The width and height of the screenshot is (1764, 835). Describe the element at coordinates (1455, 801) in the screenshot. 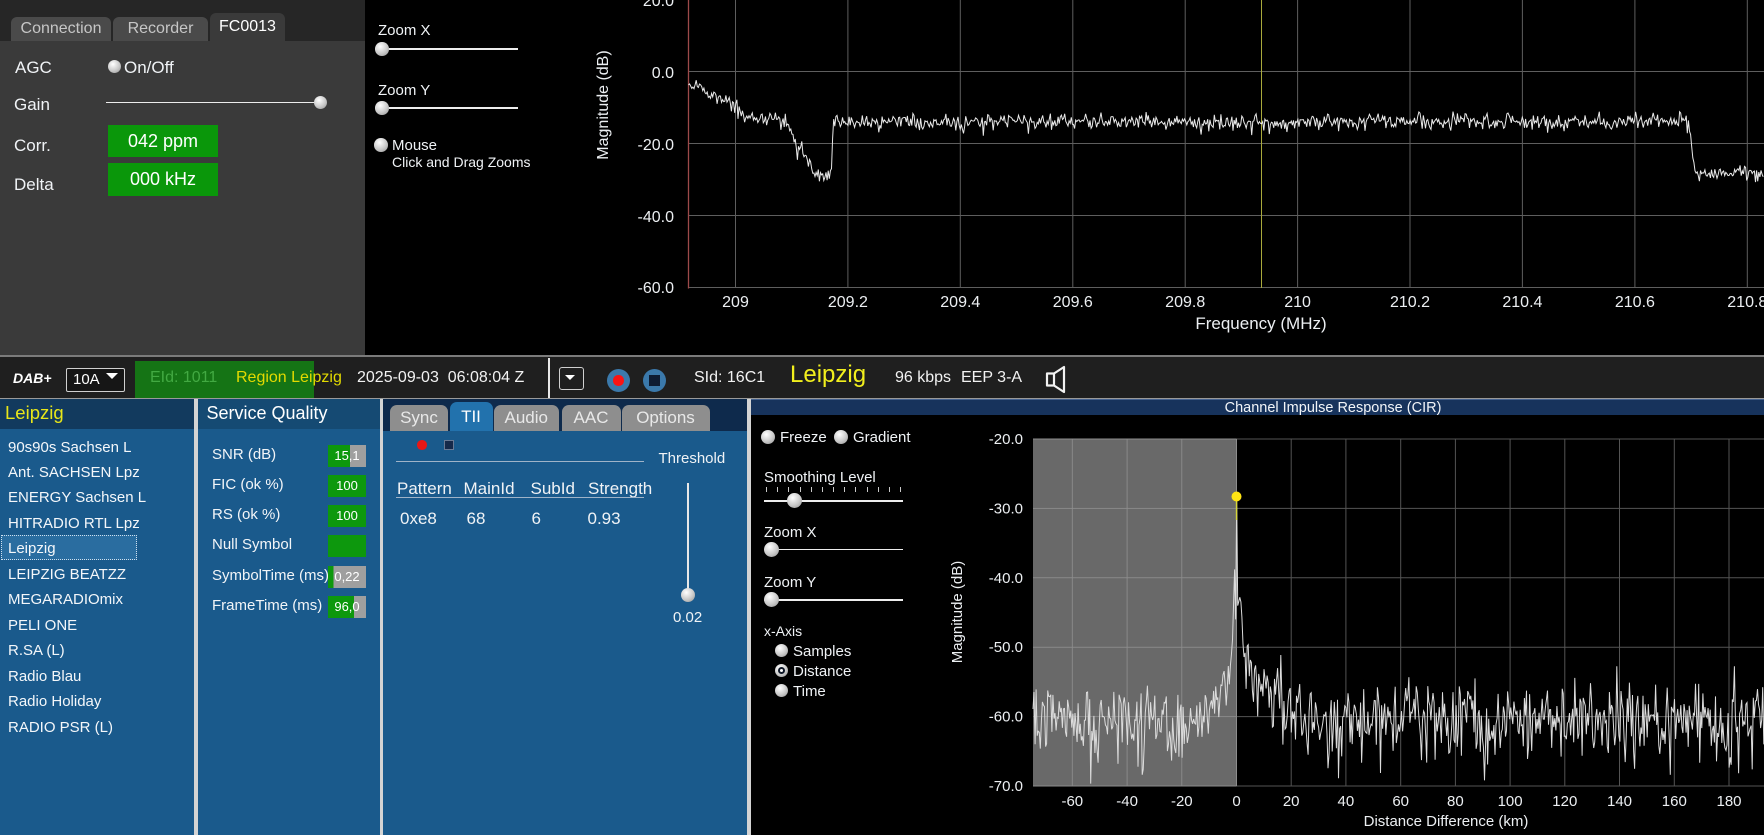

I see `svg-text: 80` at that location.